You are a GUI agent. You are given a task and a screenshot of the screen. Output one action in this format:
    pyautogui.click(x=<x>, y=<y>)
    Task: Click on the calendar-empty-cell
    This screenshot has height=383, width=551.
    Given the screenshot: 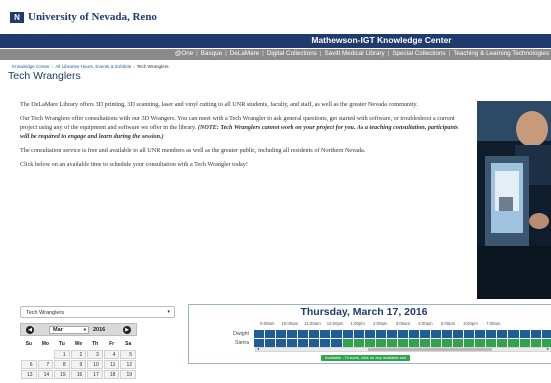 What is the action you would take?
    pyautogui.click(x=46, y=354)
    